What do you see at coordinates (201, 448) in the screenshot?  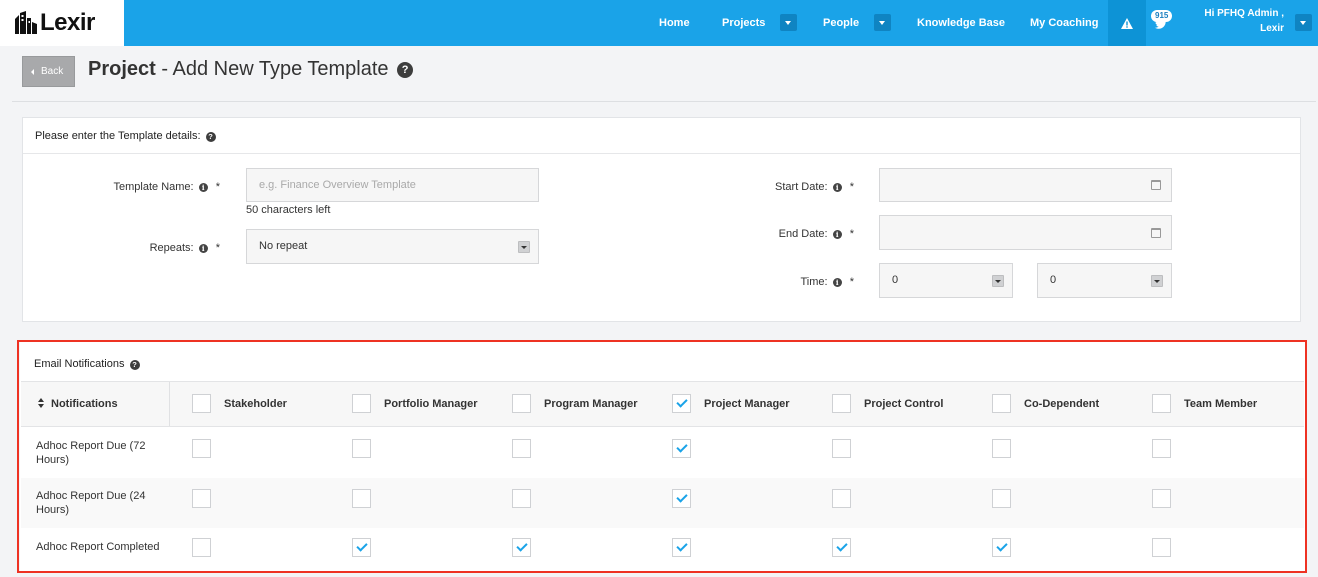 I see `checkbox-72h-stakeholder` at bounding box center [201, 448].